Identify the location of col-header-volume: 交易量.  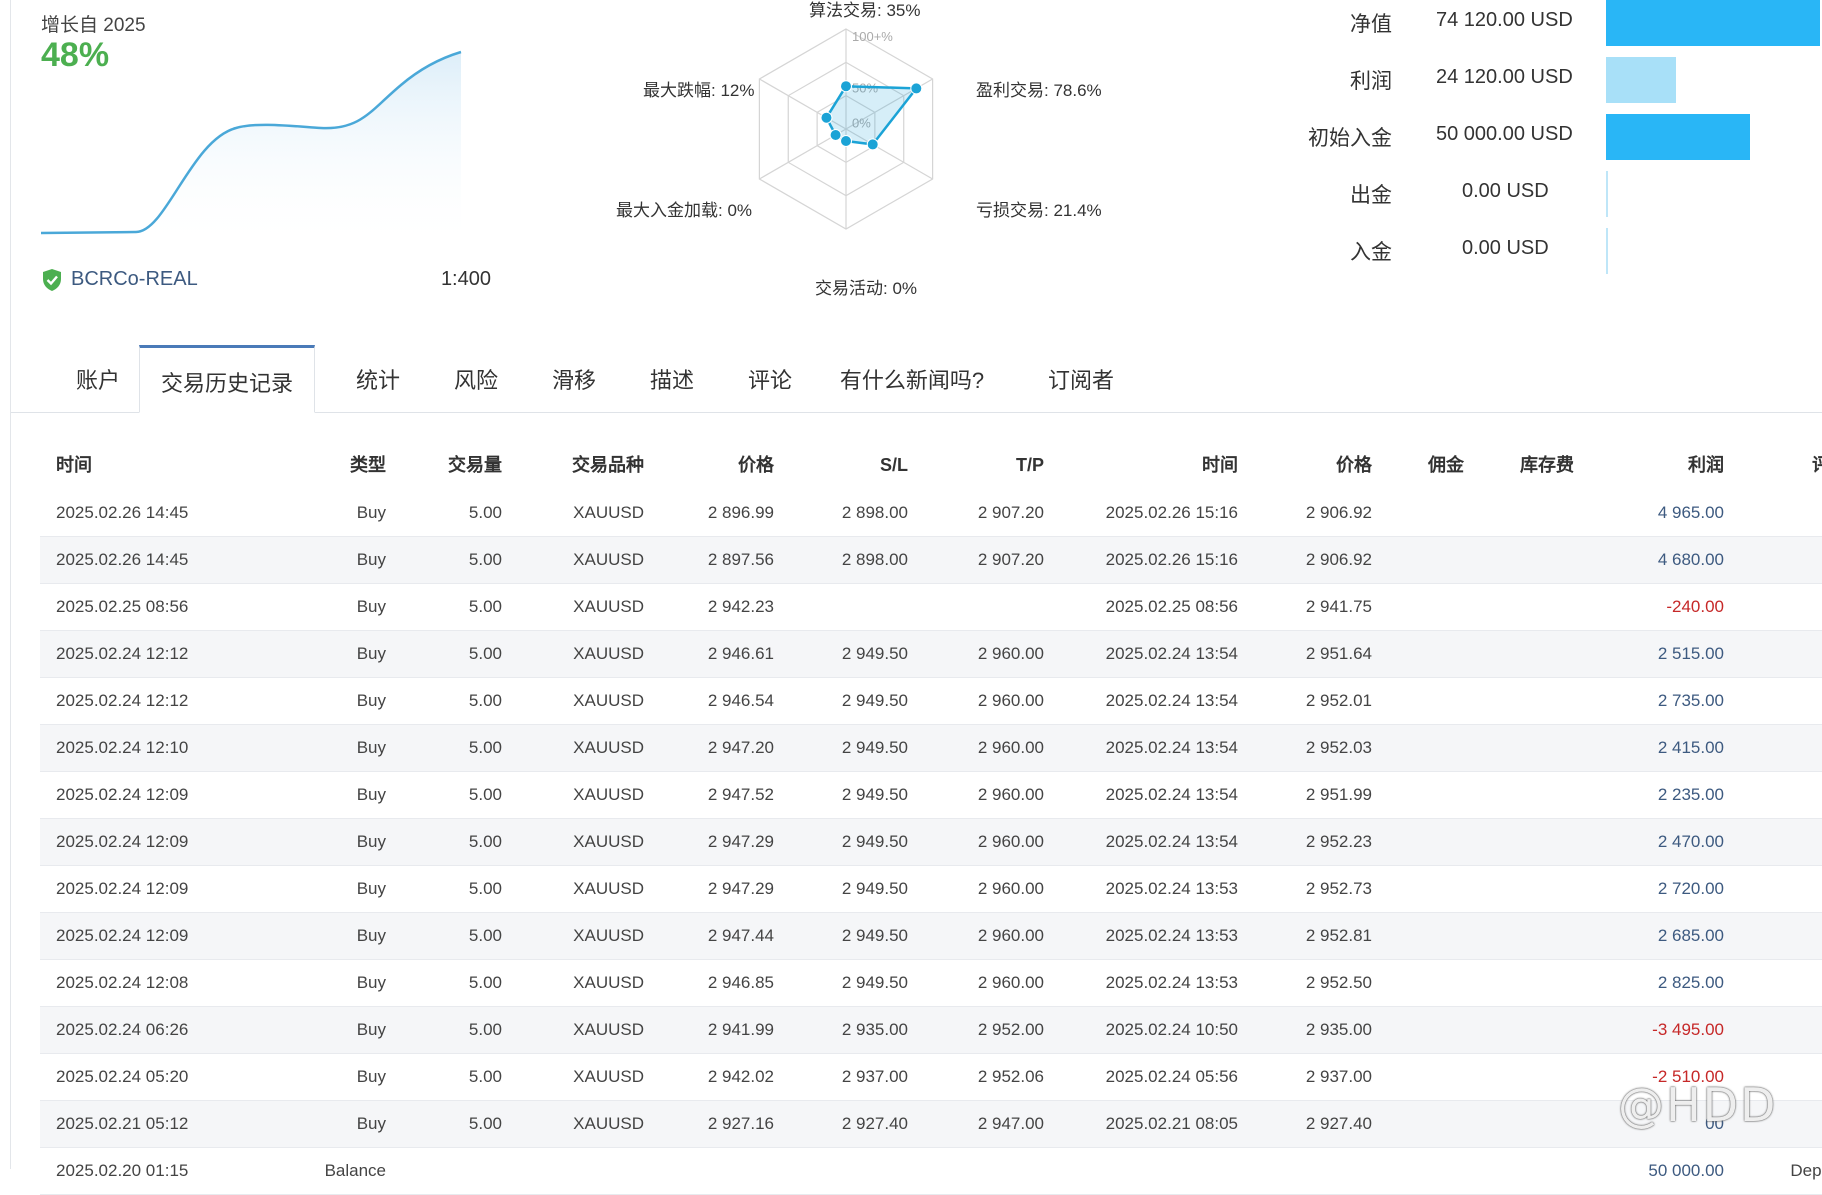
(444, 464).